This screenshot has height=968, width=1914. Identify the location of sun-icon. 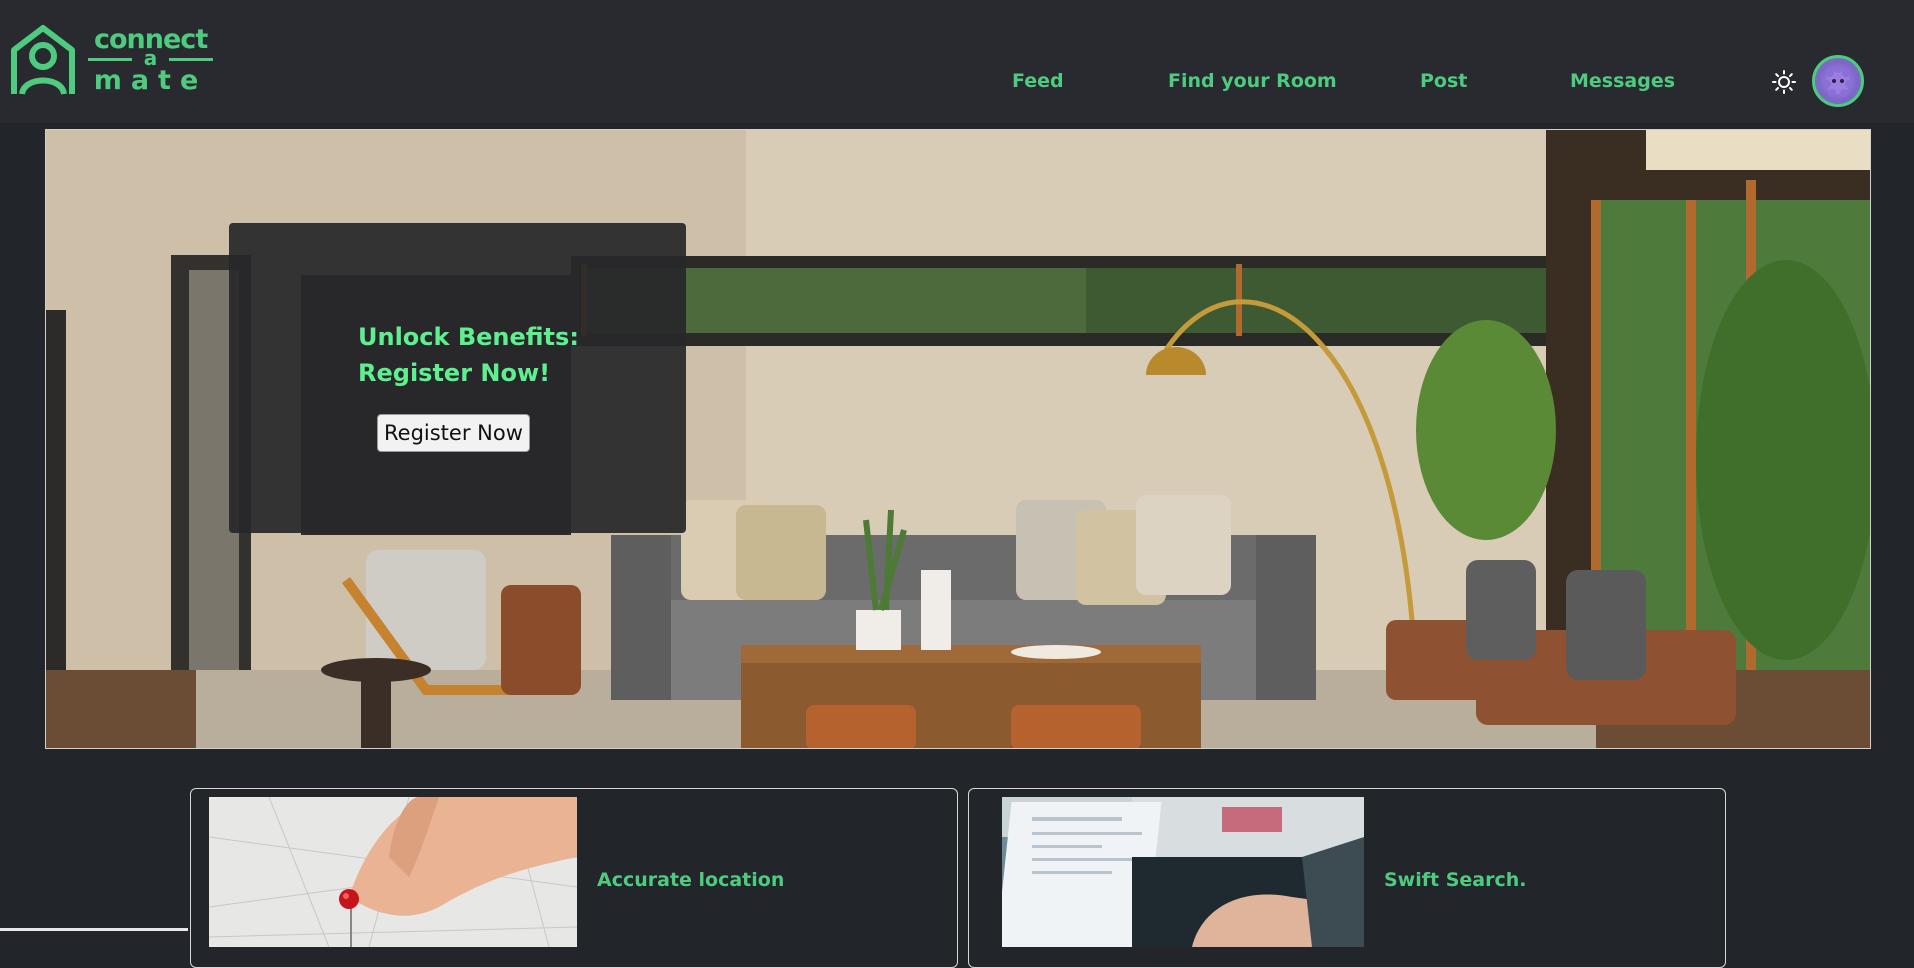
(1784, 82).